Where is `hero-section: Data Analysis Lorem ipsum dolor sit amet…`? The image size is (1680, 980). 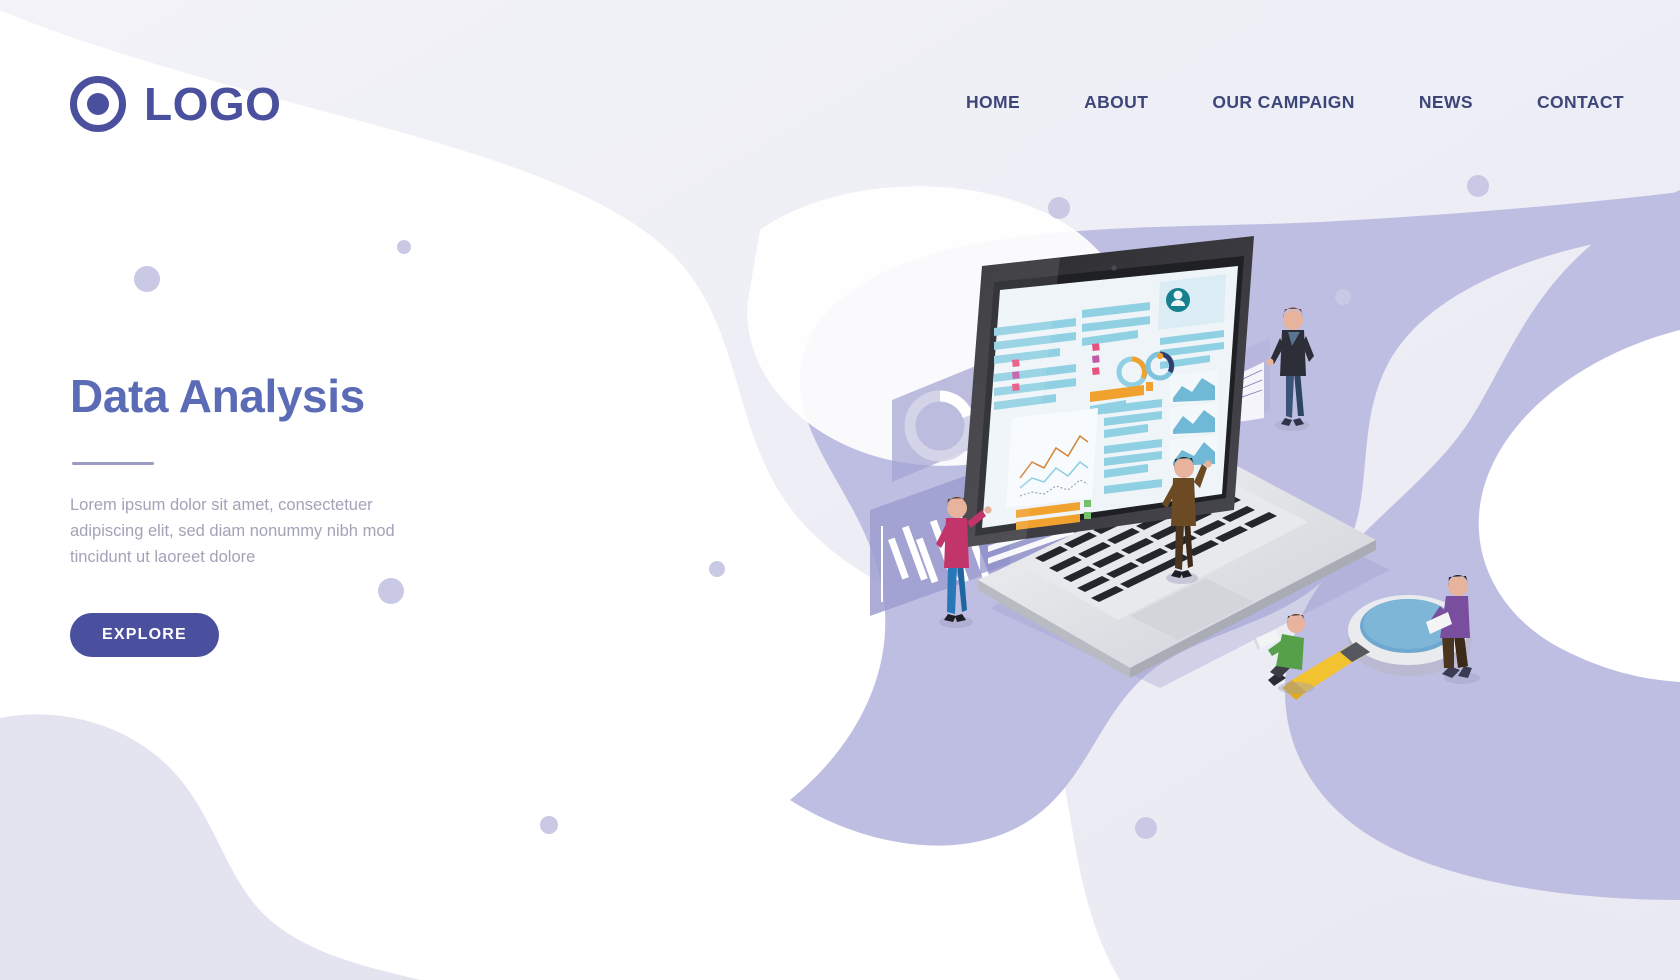
hero-section: Data Analysis Lorem ipsum dolor sit amet… is located at coordinates (305, 514).